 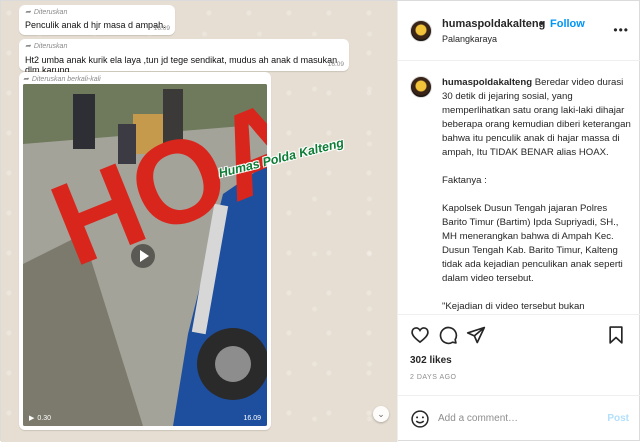 I want to click on location-link: Palangkaraya, so click(x=469, y=39).